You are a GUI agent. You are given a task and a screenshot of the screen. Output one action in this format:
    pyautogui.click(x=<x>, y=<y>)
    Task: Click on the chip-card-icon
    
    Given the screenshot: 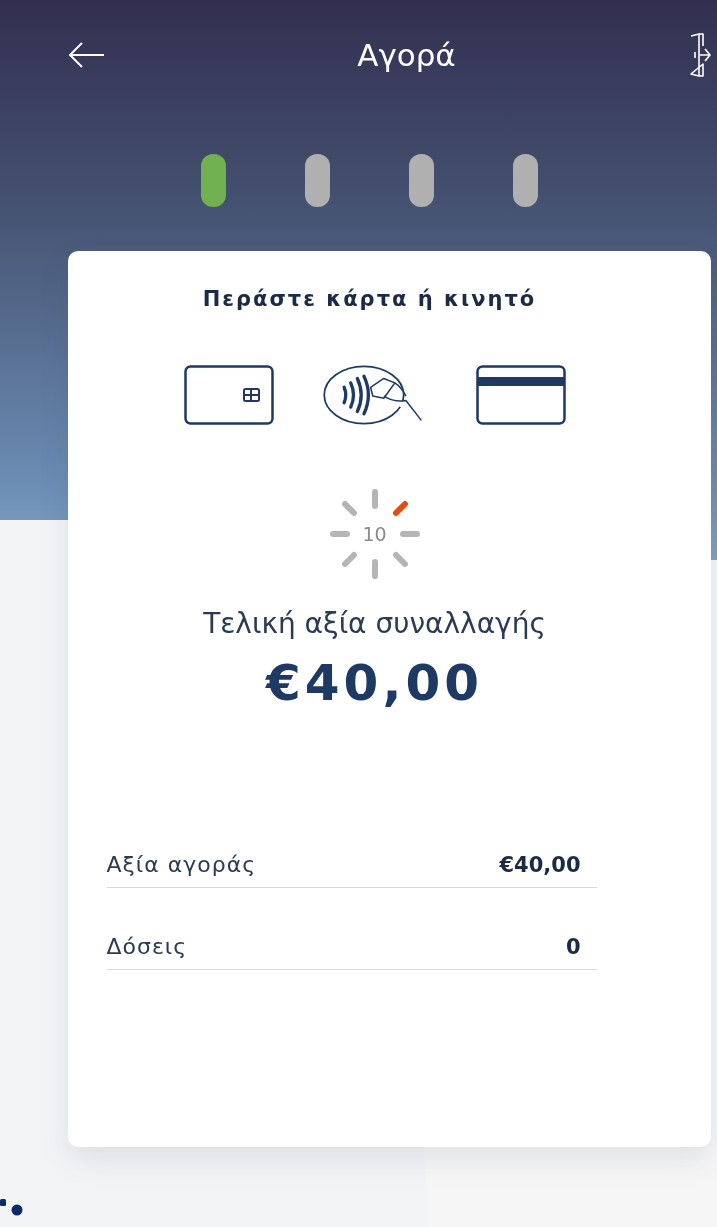 What is the action you would take?
    pyautogui.click(x=228, y=395)
    